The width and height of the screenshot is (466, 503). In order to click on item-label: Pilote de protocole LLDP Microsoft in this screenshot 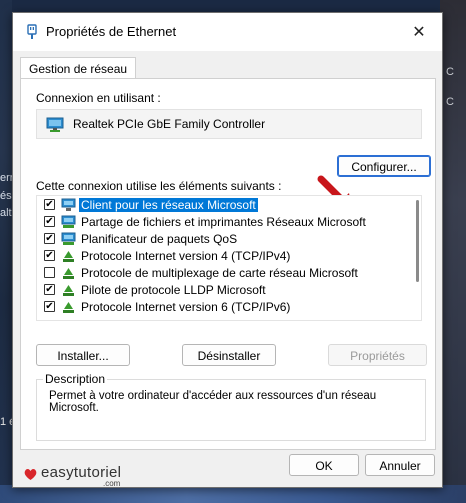, I will do `click(173, 290)`.